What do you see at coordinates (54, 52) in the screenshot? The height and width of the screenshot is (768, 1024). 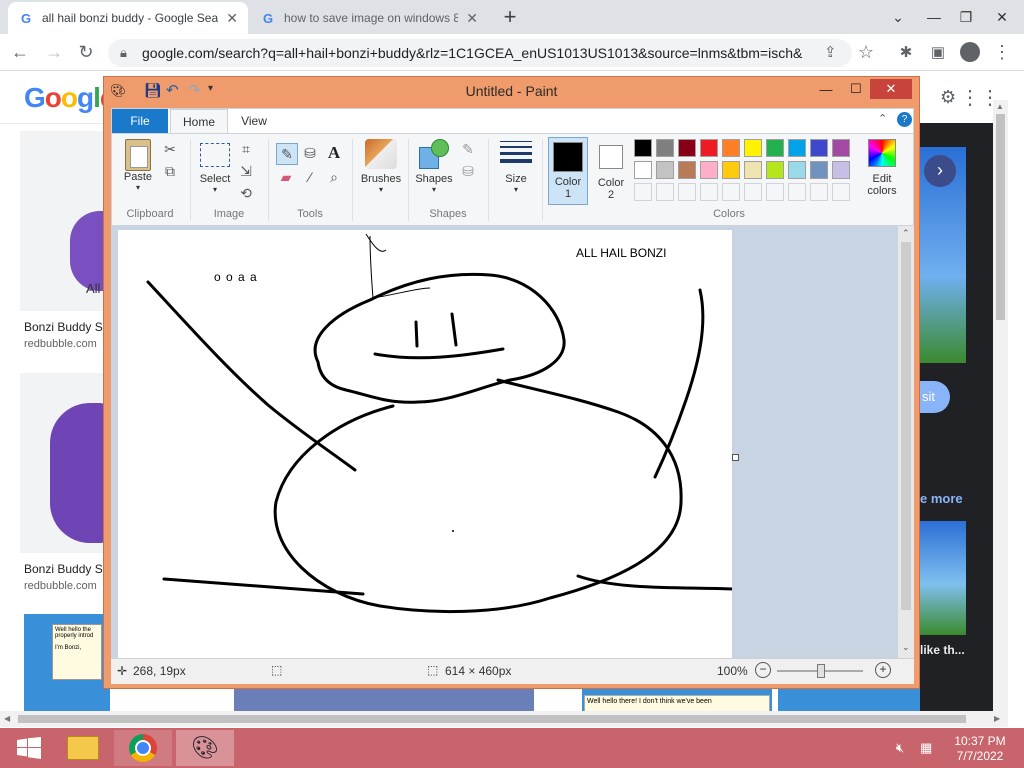 I see `forward-arrow-icon: →` at bounding box center [54, 52].